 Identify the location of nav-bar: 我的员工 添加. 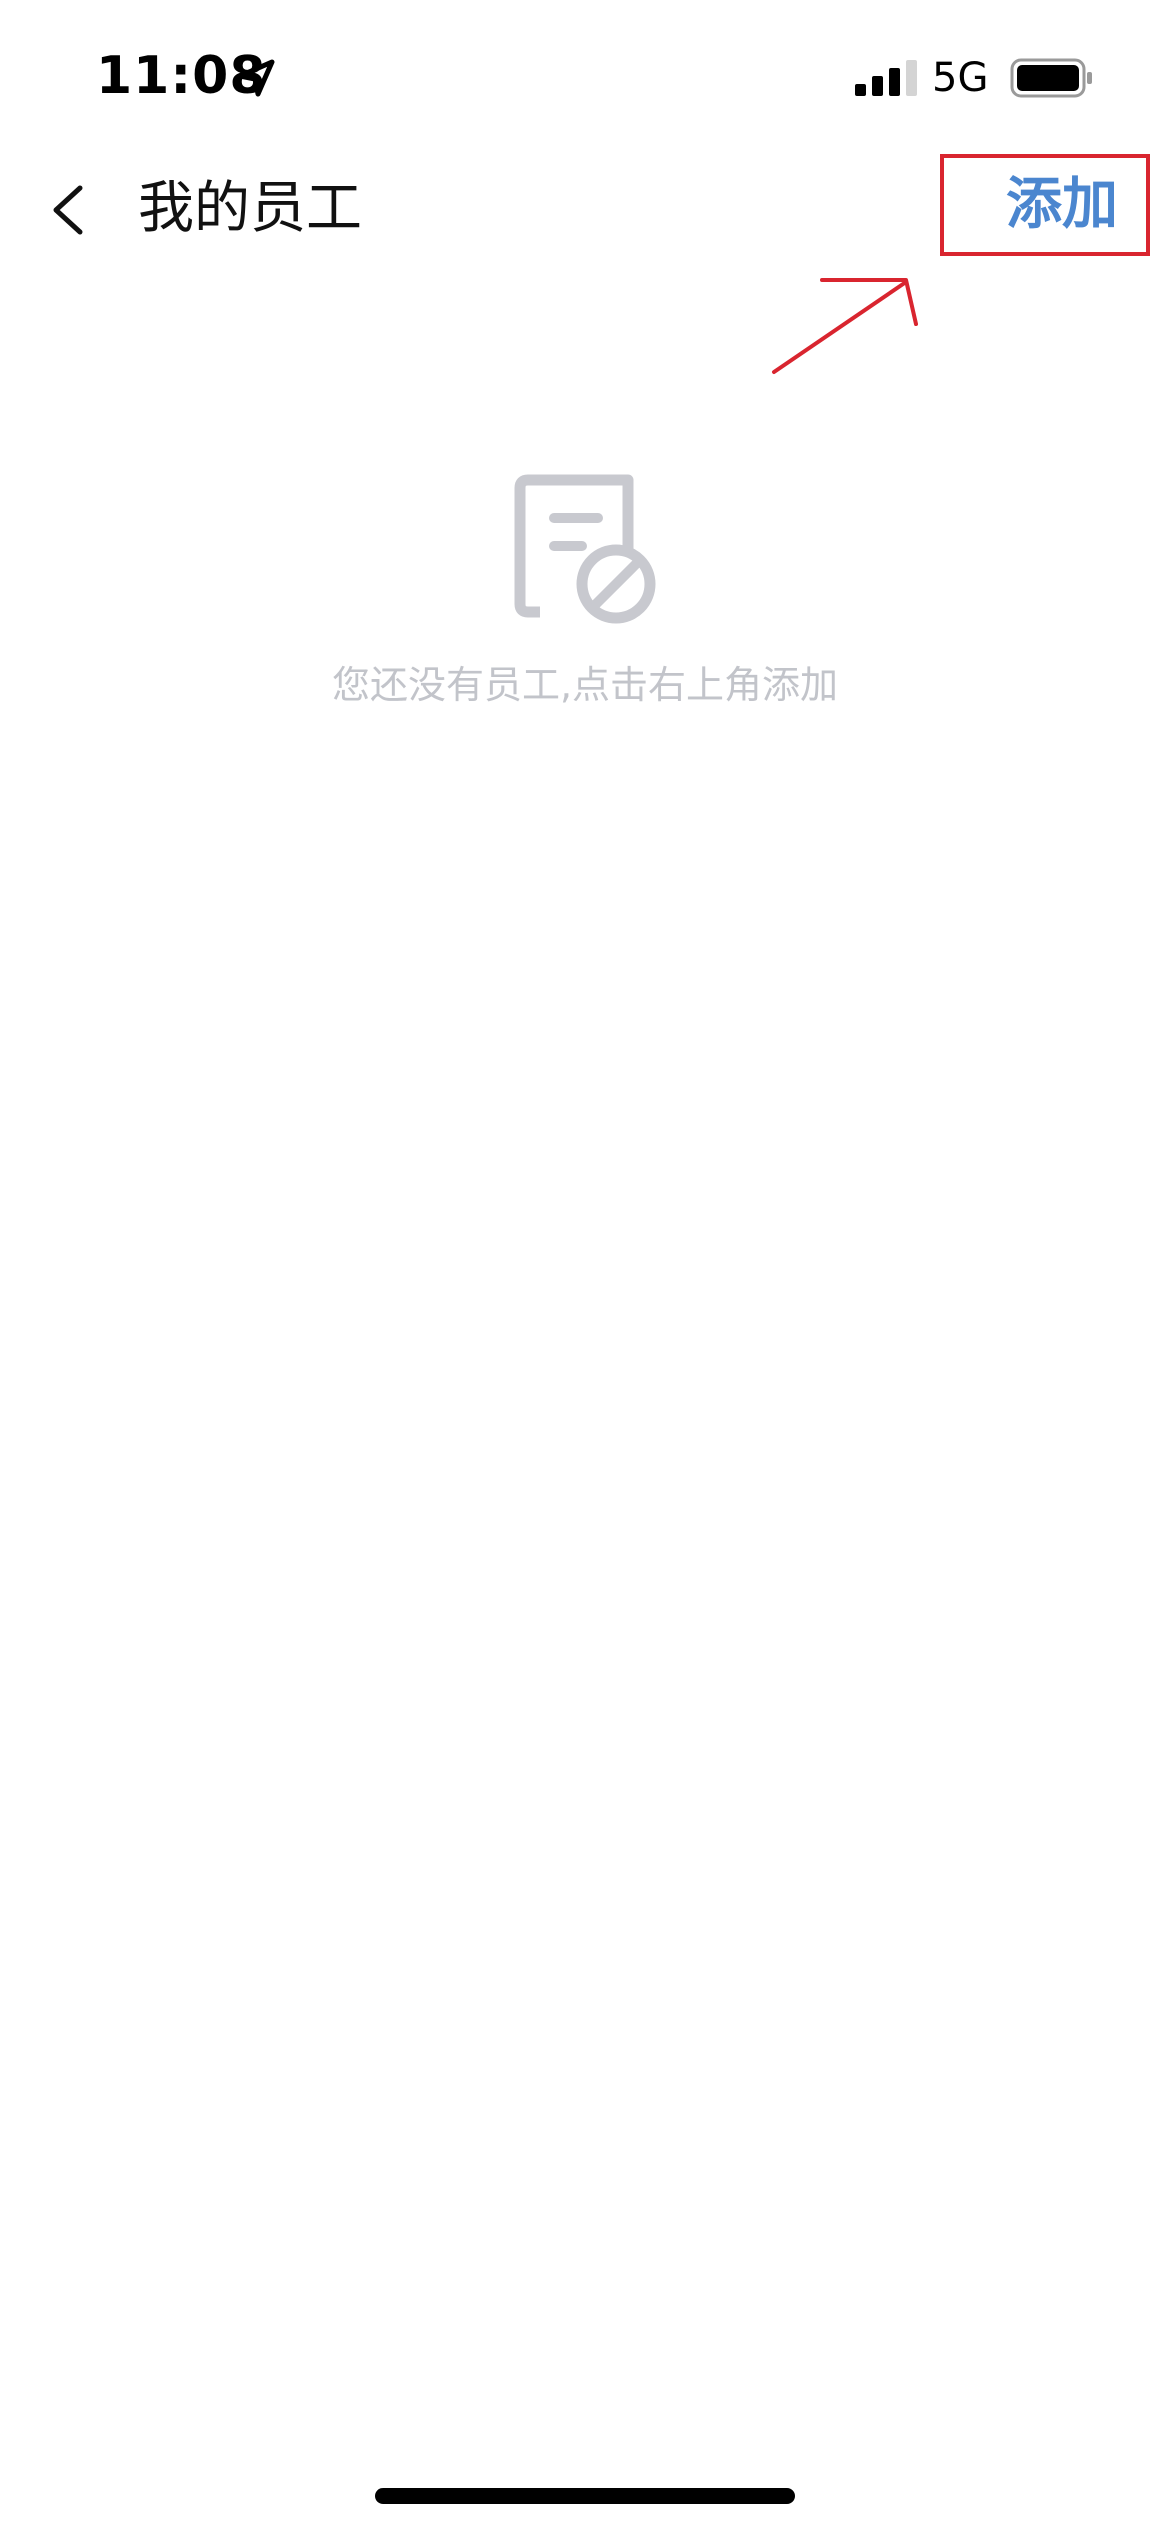
(585, 210).